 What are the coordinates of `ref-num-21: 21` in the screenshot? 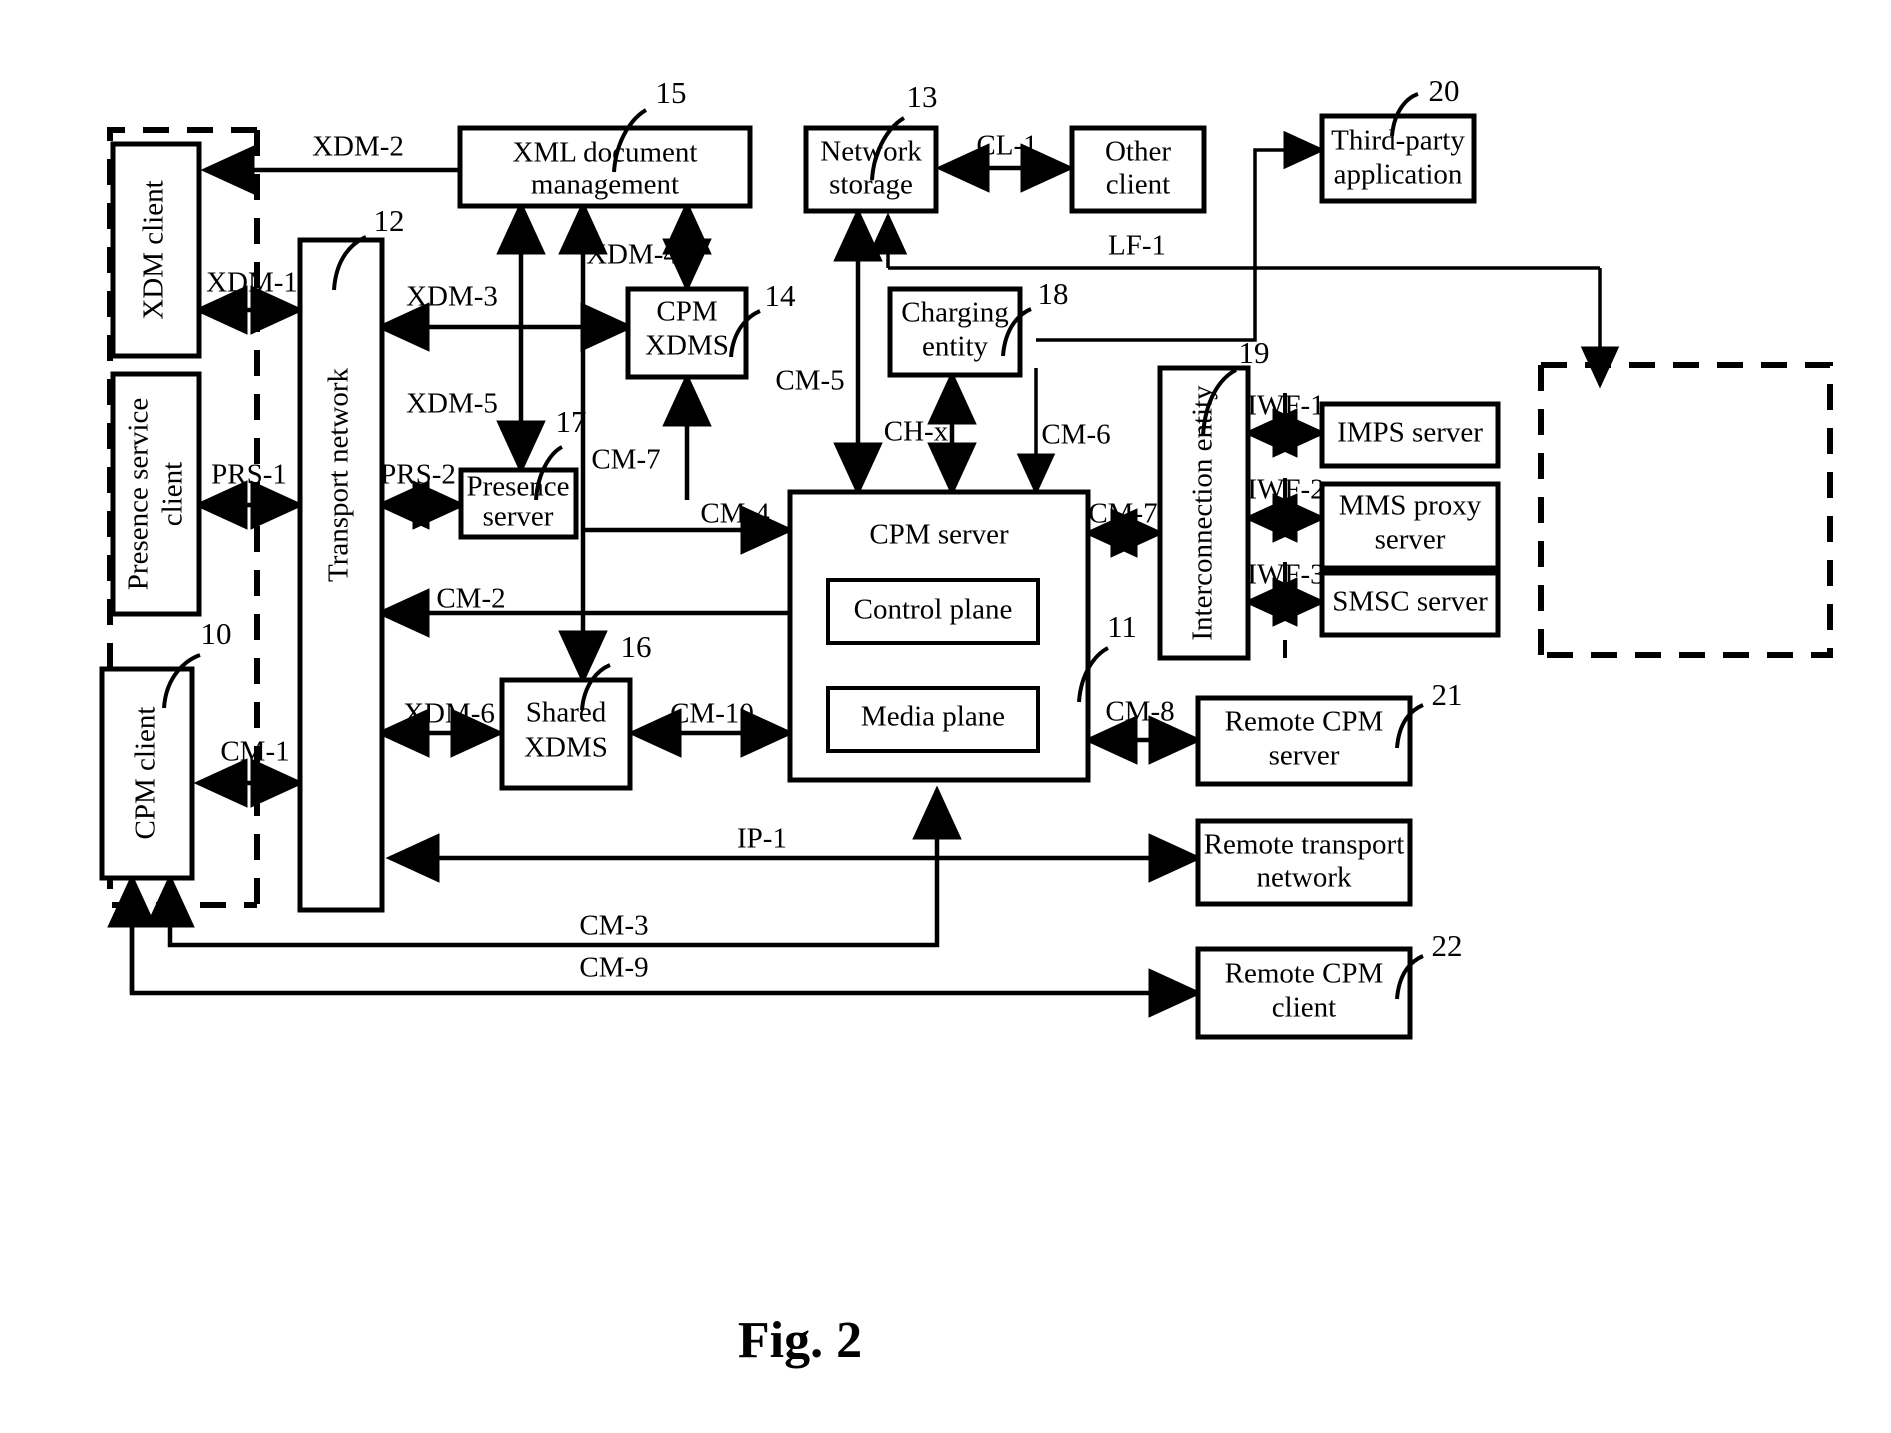 It's located at (1447, 694).